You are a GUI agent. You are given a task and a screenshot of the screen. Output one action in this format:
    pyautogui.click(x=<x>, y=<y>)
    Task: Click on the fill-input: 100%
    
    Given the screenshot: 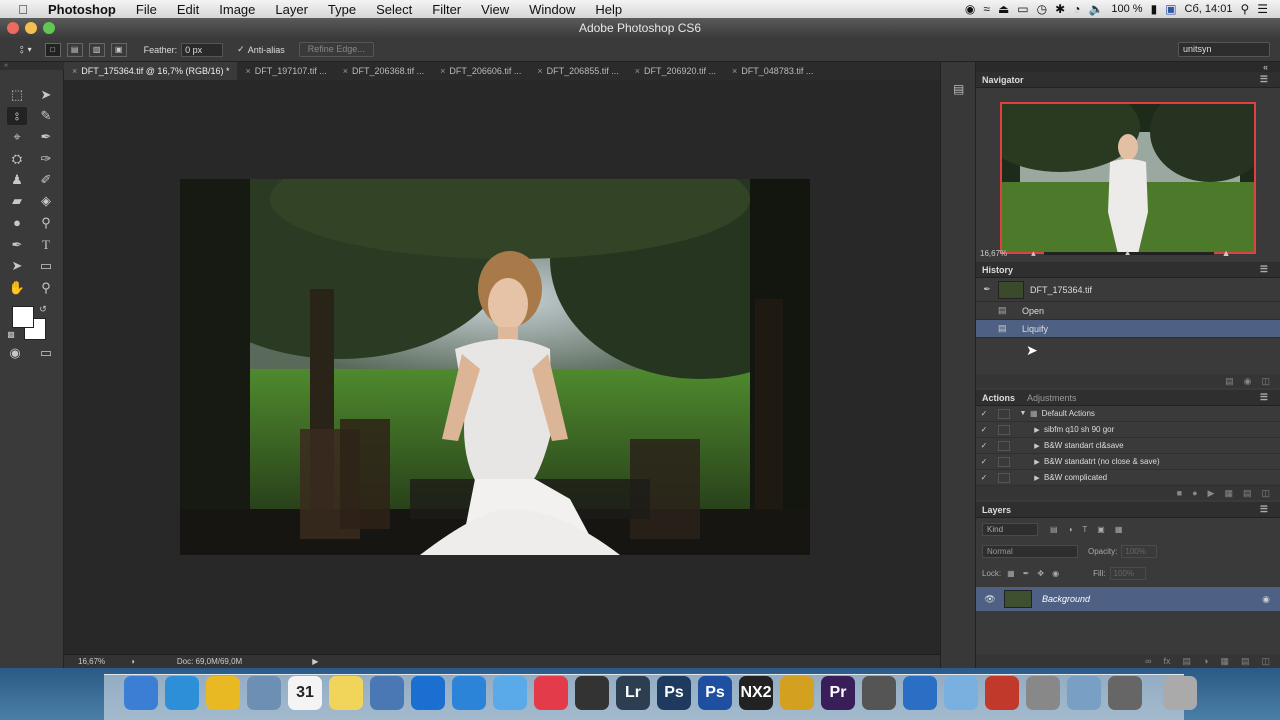 What is the action you would take?
    pyautogui.click(x=1127, y=573)
    